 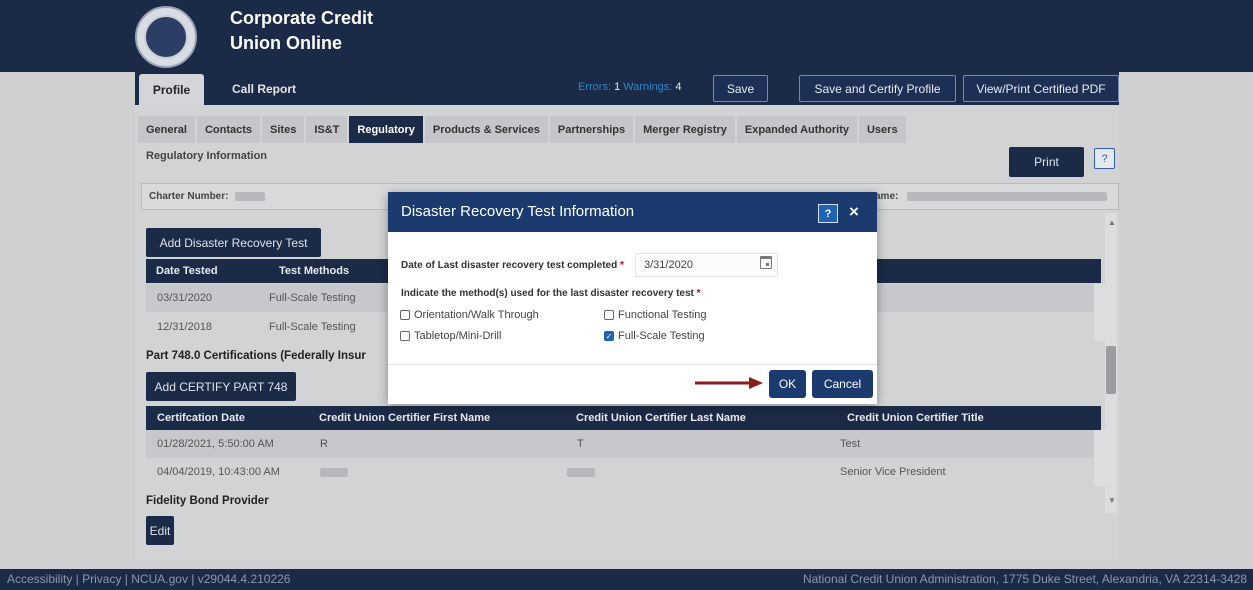 What do you see at coordinates (1007, 196) in the screenshot?
I see `name-redacted` at bounding box center [1007, 196].